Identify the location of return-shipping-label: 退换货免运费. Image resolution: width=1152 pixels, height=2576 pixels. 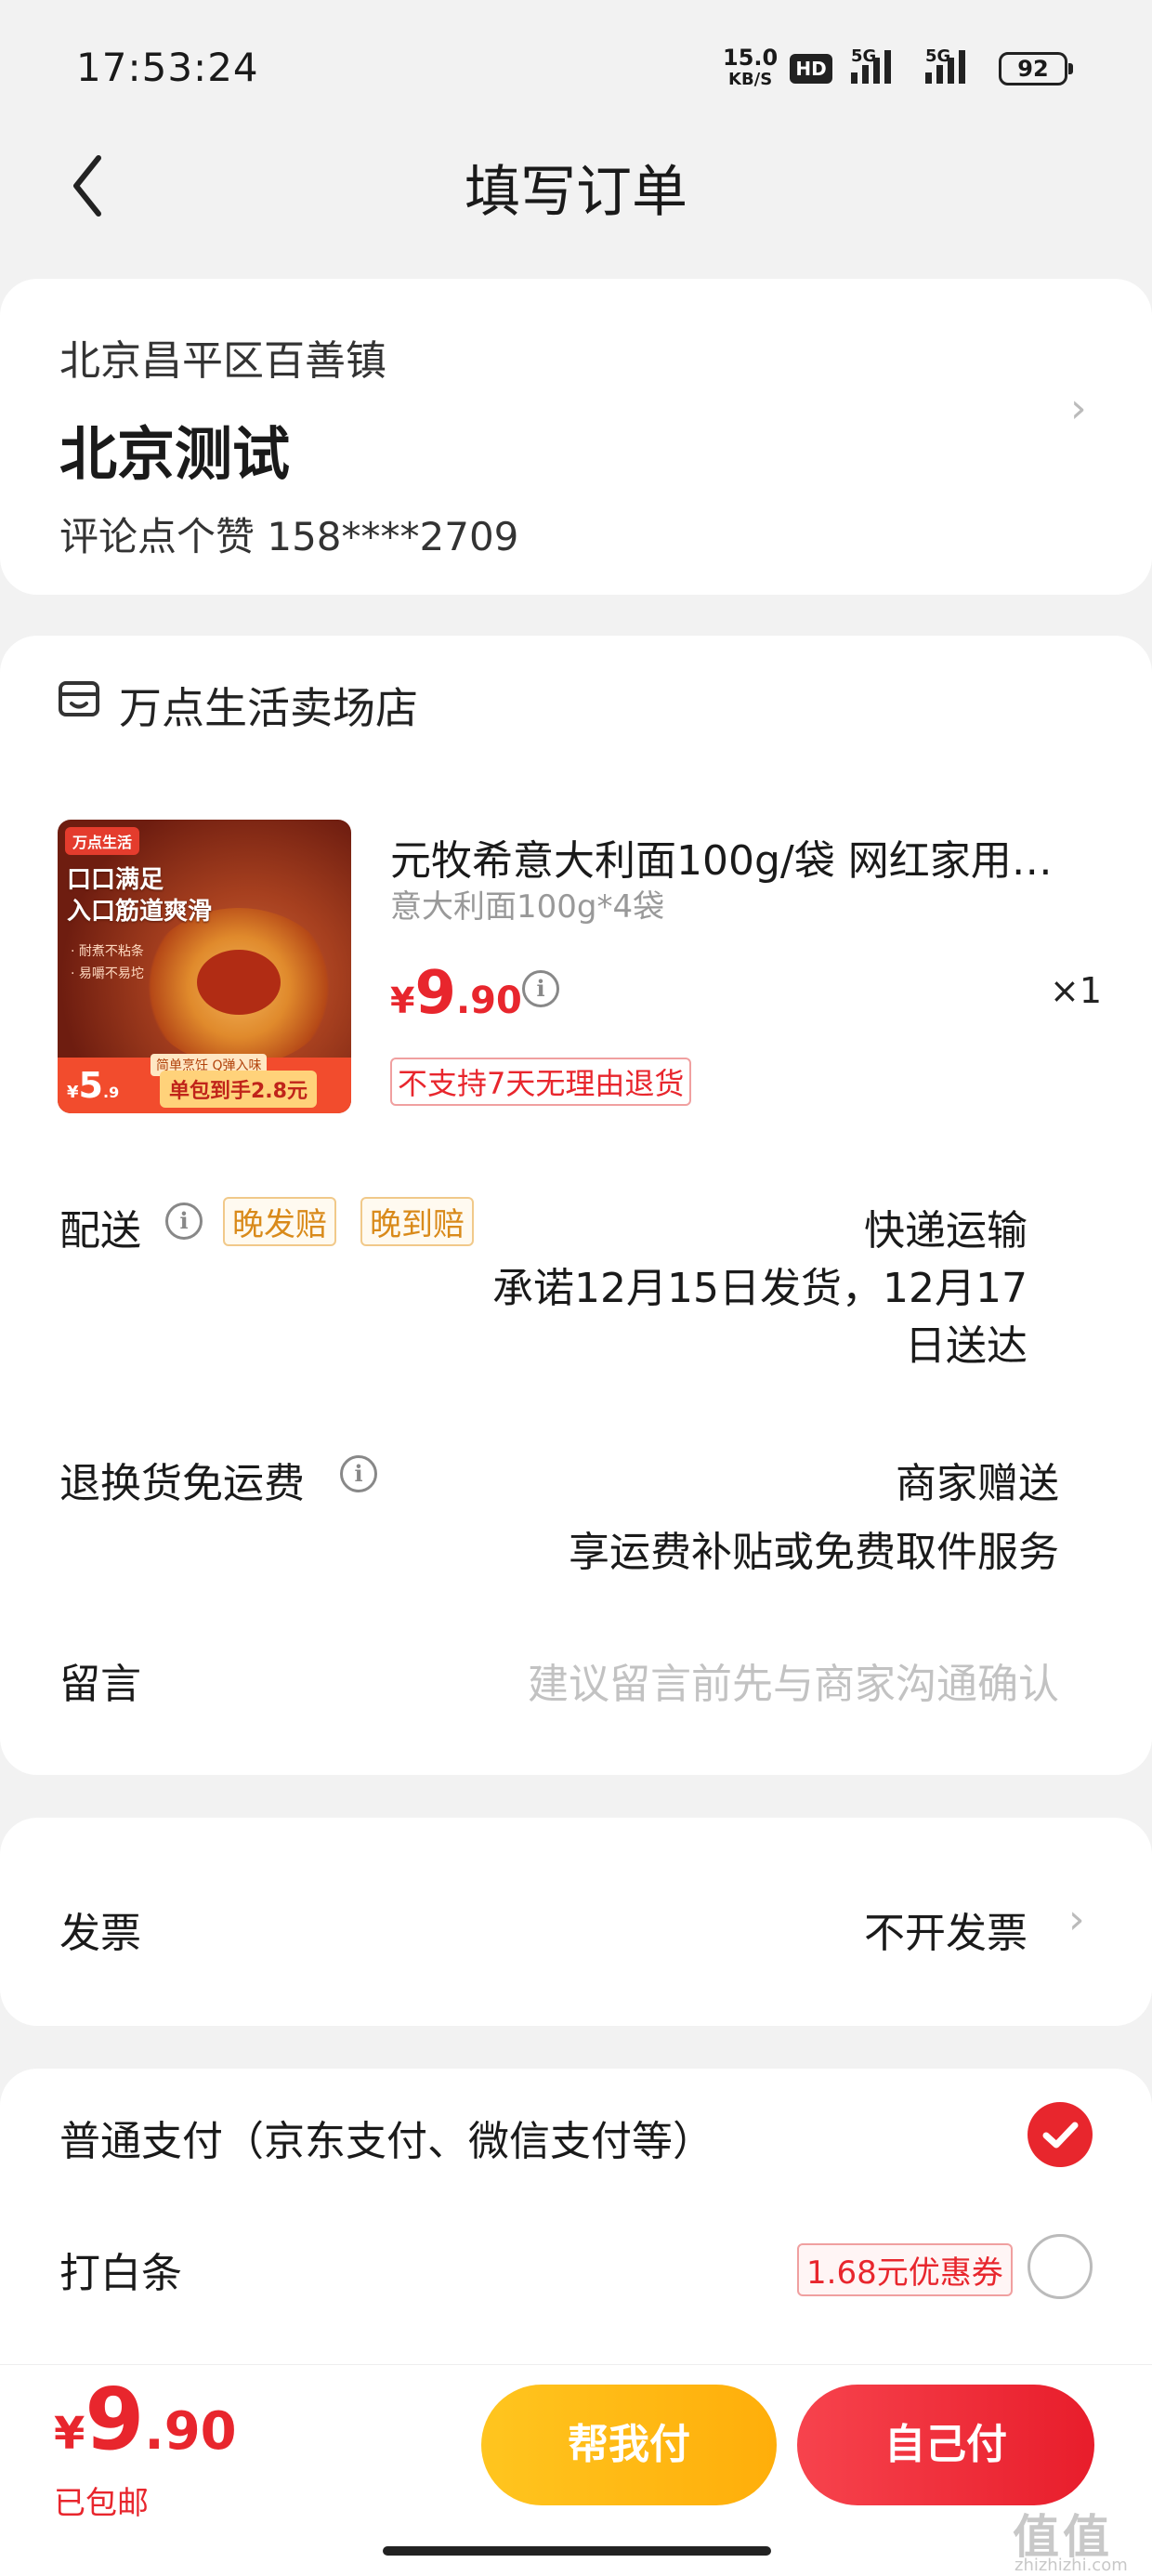
(182, 1483).